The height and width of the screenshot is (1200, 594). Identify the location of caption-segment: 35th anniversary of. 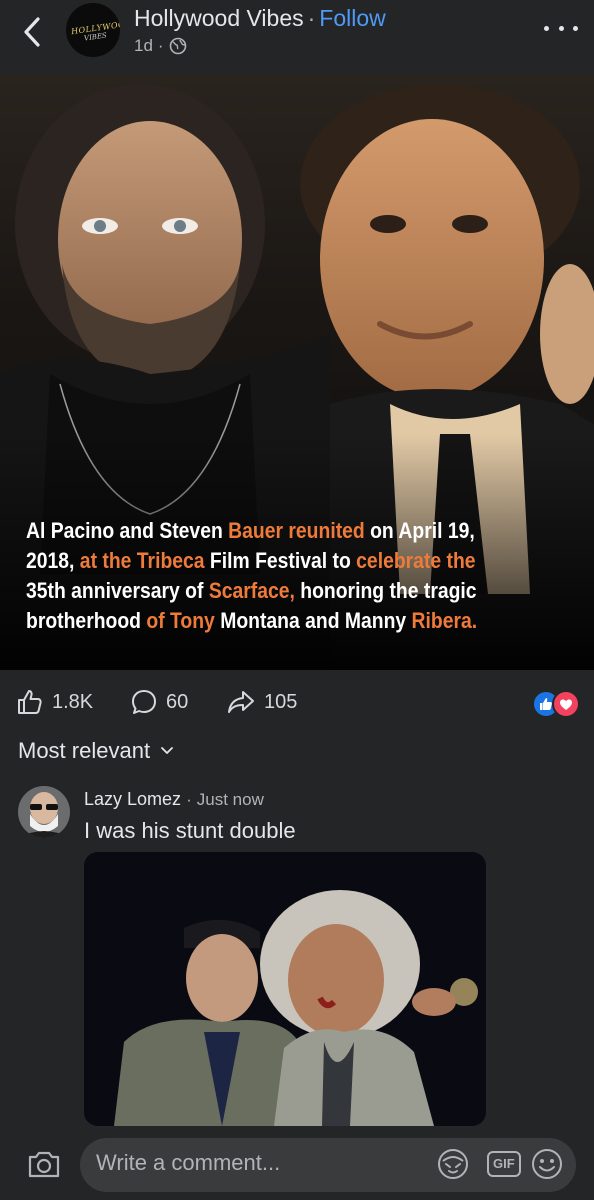
(117, 590).